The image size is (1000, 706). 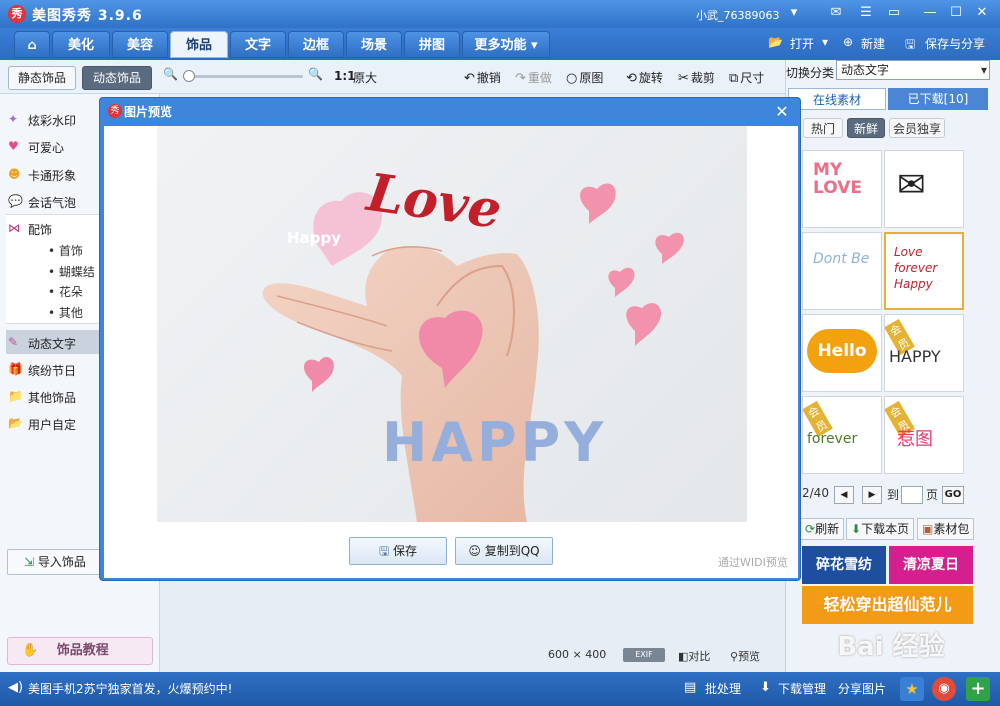 What do you see at coordinates (539, 78) in the screenshot?
I see `redo-label: 重做` at bounding box center [539, 78].